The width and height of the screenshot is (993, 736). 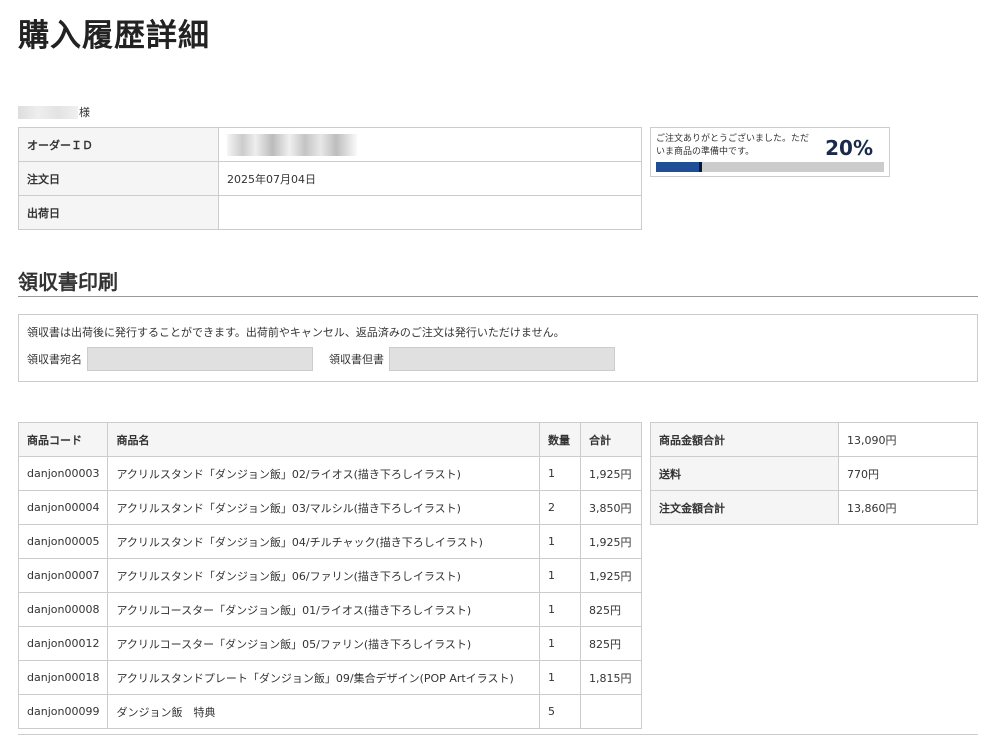 I want to click on order-progress-box: ご注文ありがとうございました。ただいま商品の準備中です。 20%, so click(x=770, y=152).